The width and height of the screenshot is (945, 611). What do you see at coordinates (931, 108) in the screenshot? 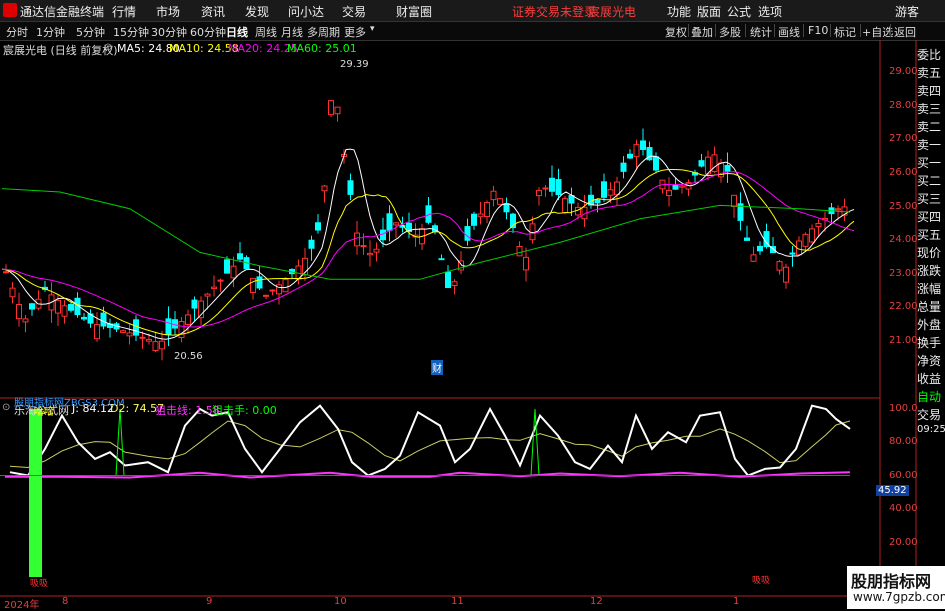
I see `panel-sell3: 卖三` at bounding box center [931, 108].